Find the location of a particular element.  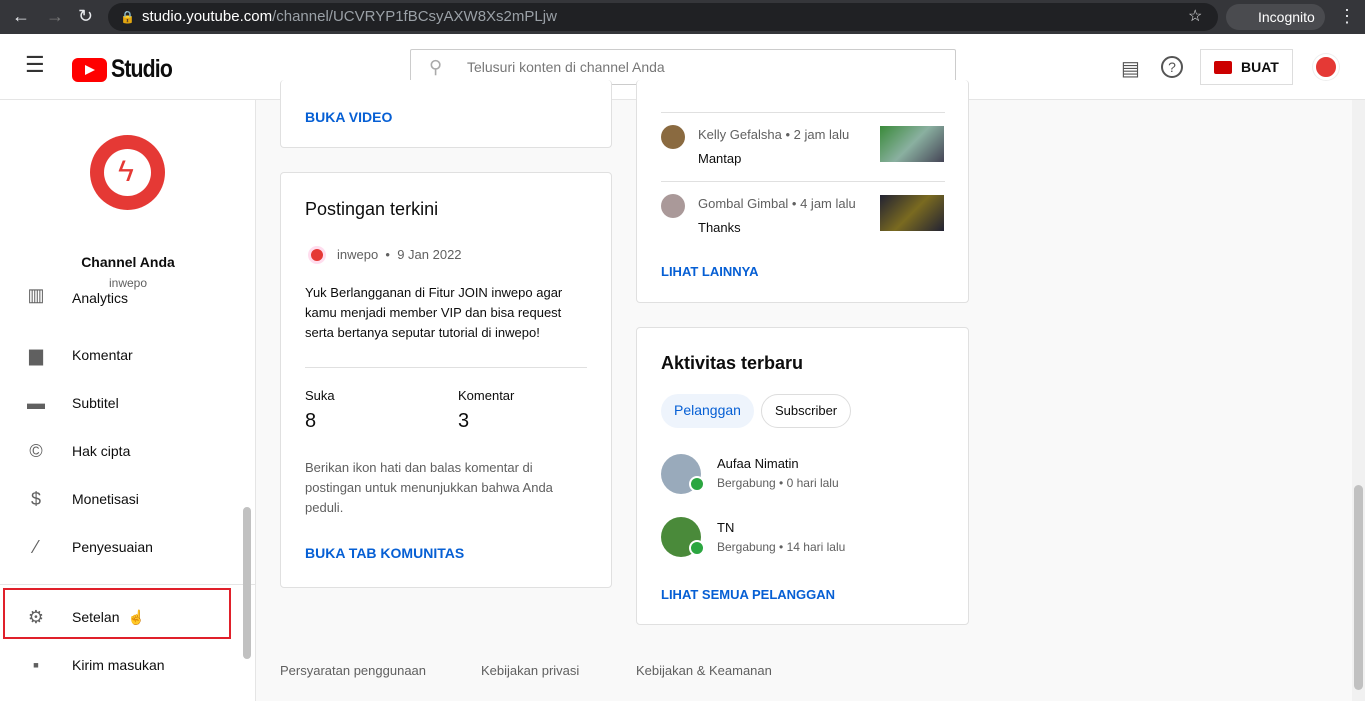

sidebar-item-monetisasi: $ Monetisasi is located at coordinates (128, 499).